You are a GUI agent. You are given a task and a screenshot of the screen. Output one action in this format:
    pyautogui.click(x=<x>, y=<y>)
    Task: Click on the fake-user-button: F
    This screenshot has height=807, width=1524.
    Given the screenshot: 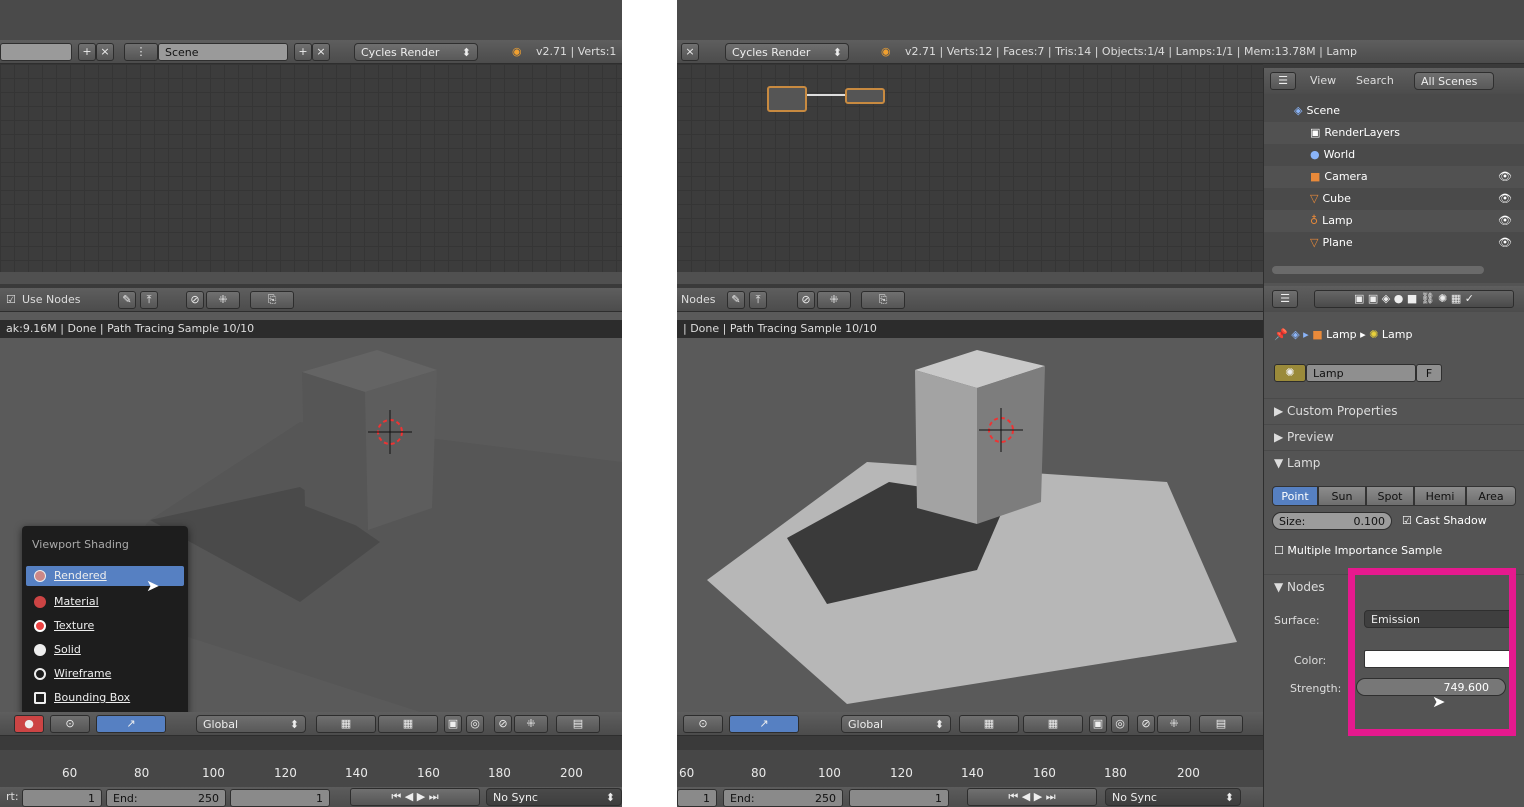 What is the action you would take?
    pyautogui.click(x=1429, y=373)
    